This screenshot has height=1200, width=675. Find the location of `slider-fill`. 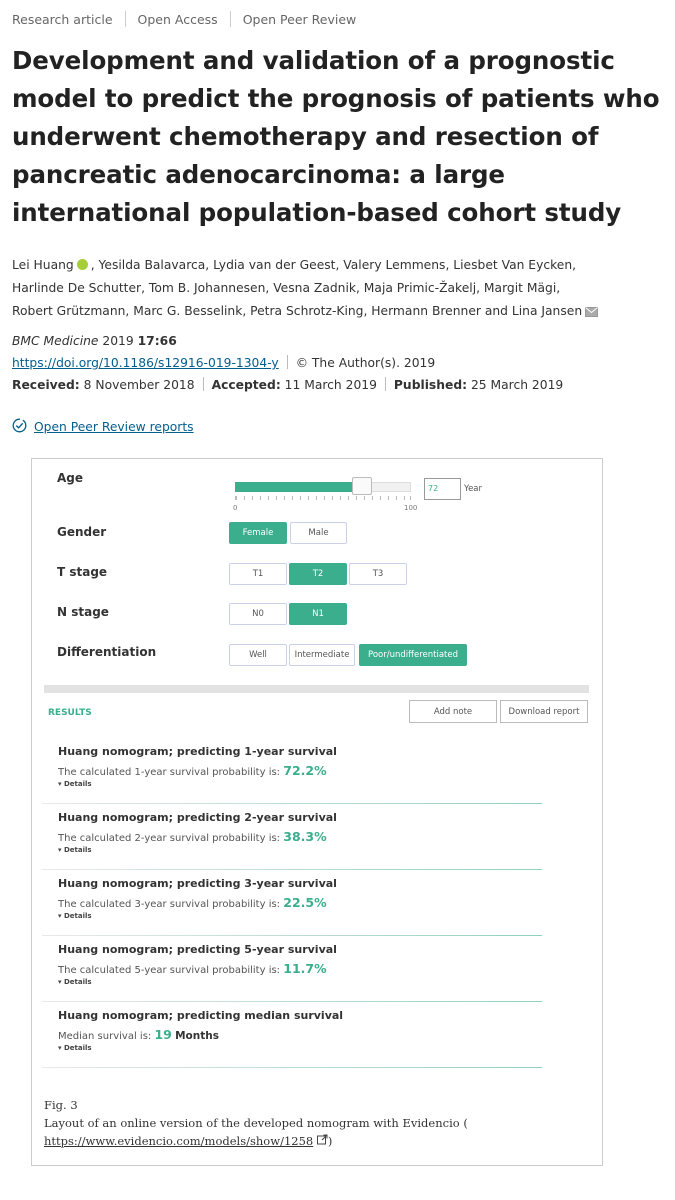

slider-fill is located at coordinates (298, 487).